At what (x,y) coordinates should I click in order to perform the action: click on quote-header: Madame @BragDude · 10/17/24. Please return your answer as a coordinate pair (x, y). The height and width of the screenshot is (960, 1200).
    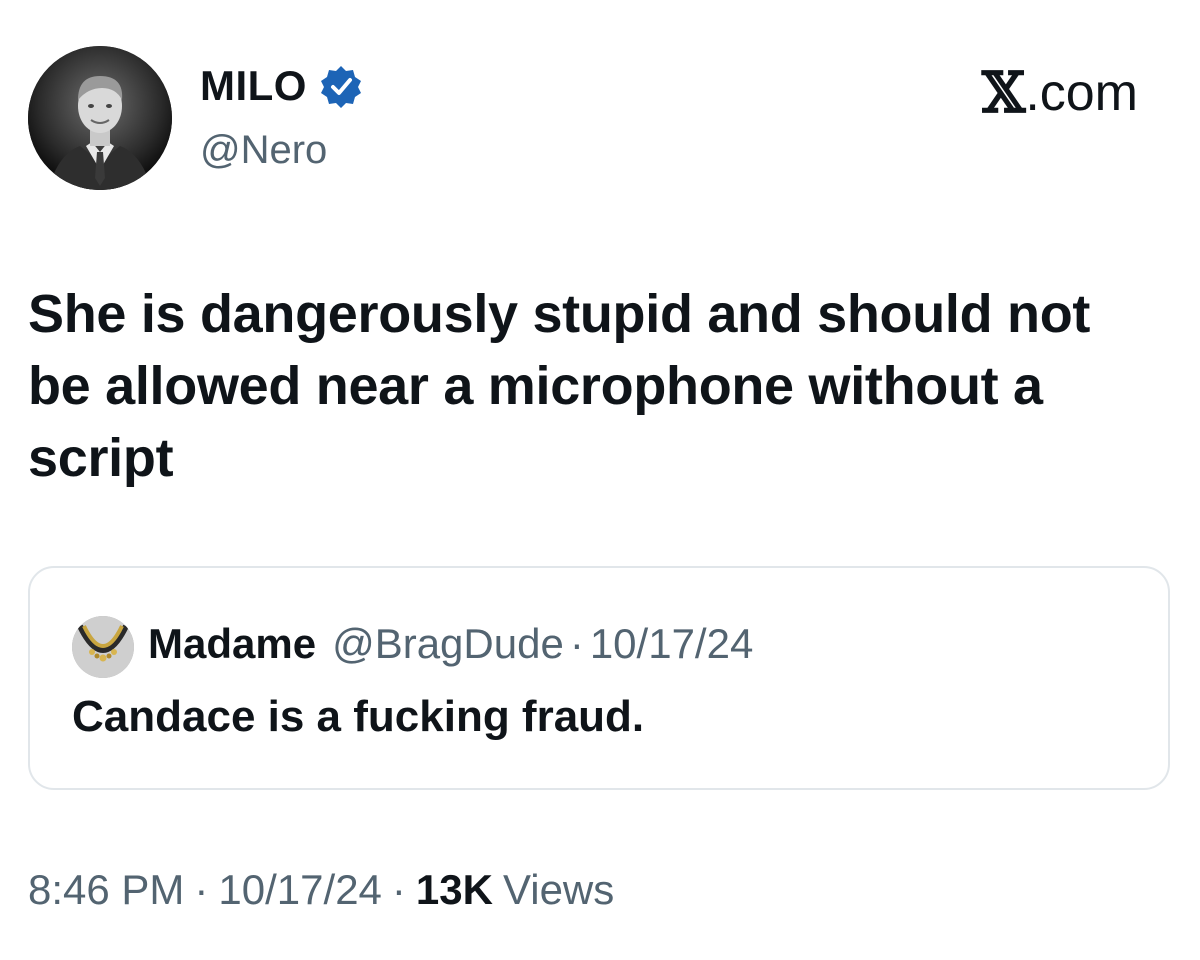
    Looking at the image, I should click on (450, 644).